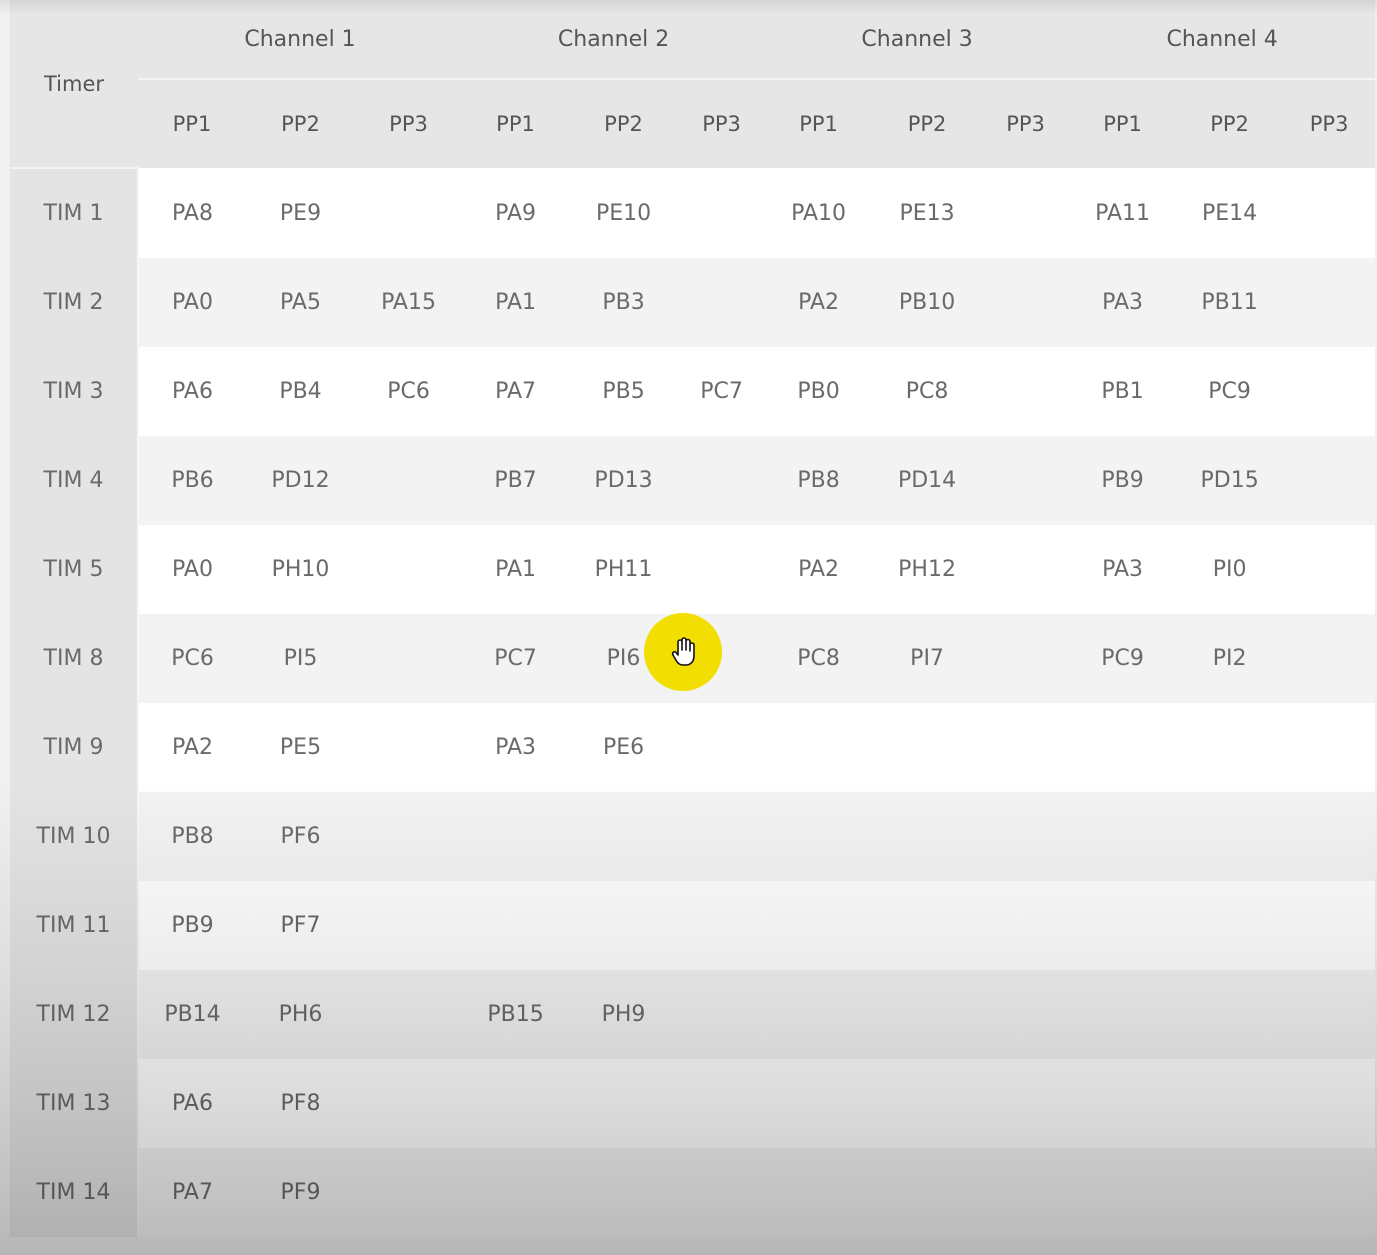  Describe the element at coordinates (74, 1103) in the screenshot. I see `timer-label: TIM 13` at that location.